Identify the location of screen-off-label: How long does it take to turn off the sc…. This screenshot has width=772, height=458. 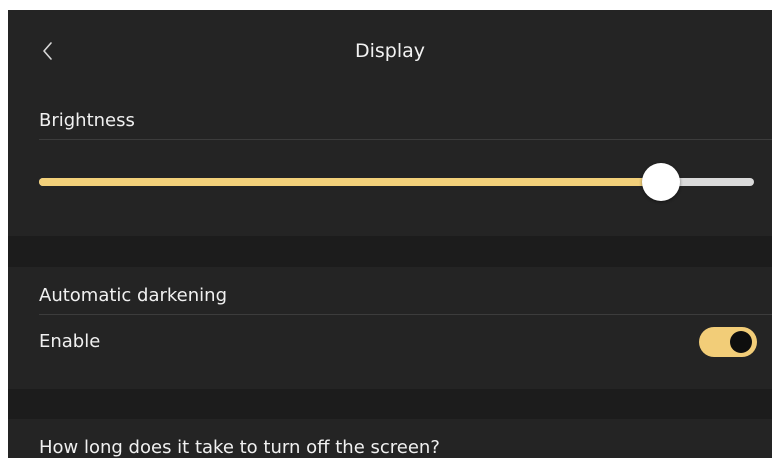
(239, 447).